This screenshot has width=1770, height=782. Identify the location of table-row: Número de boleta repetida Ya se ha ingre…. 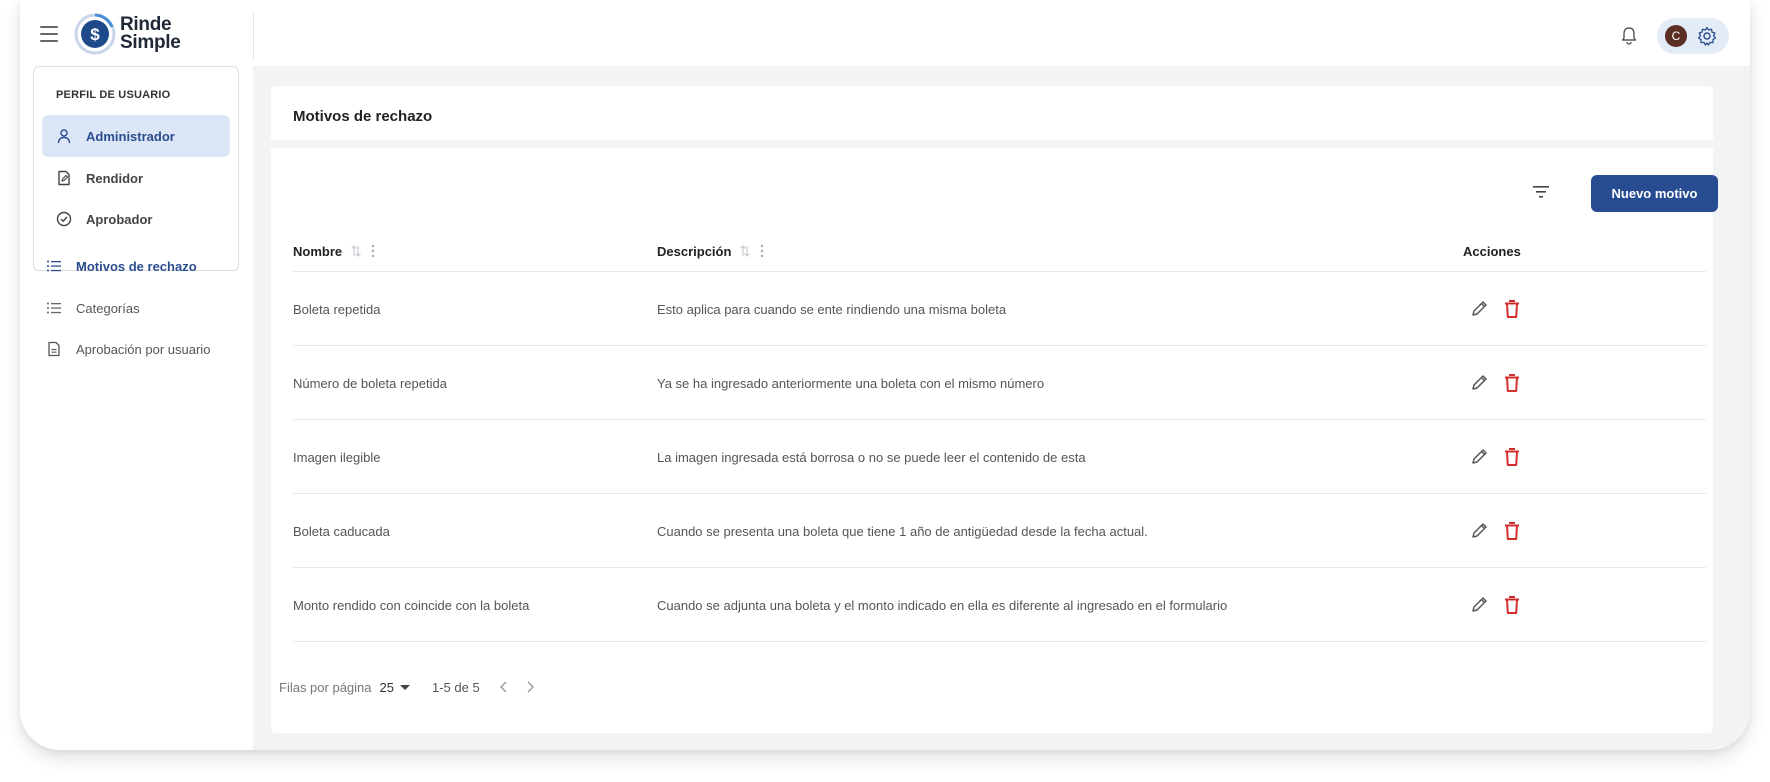
(999, 383).